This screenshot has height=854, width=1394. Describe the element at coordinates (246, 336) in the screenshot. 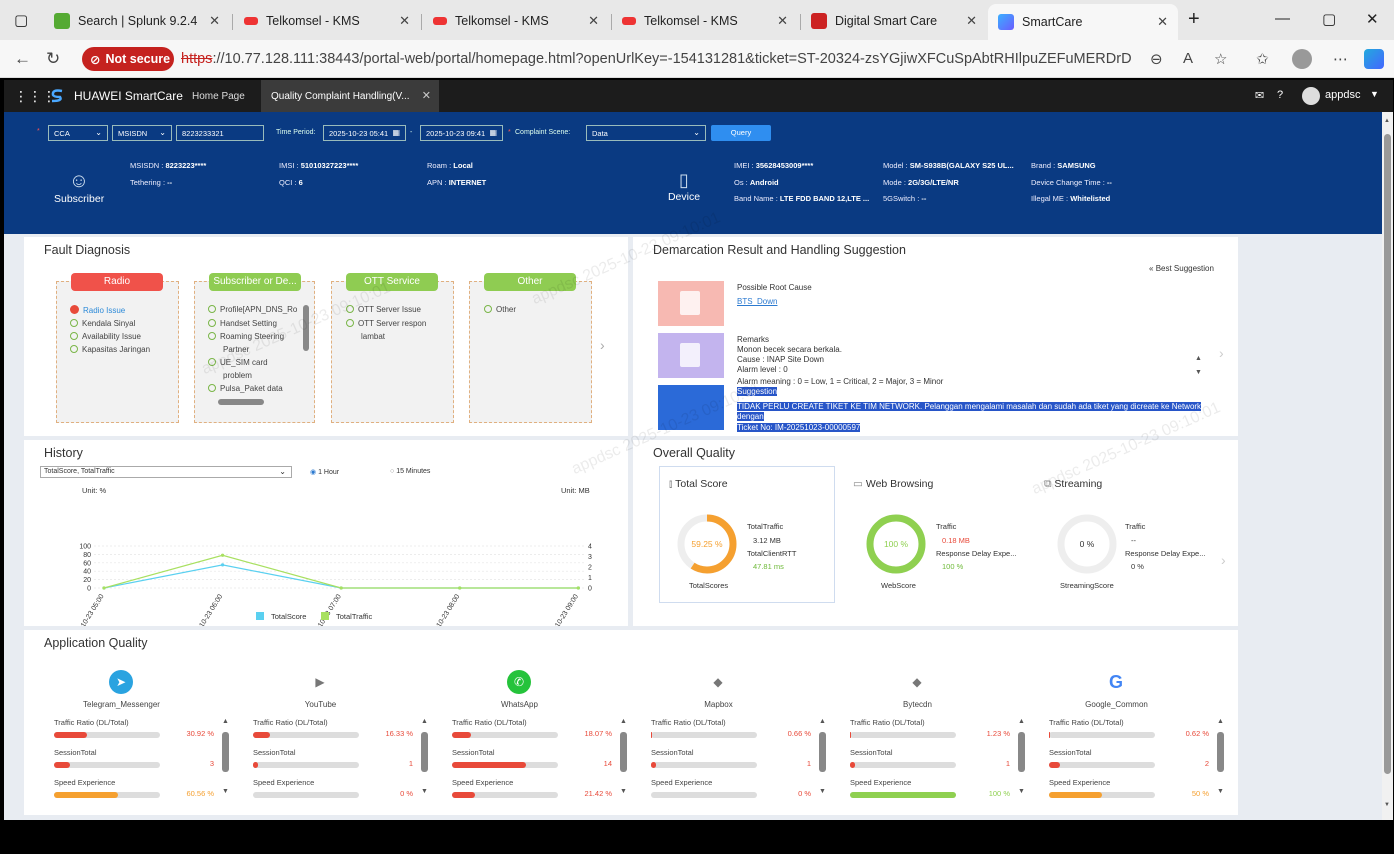

I see `fault-item: Roaming Steering` at that location.